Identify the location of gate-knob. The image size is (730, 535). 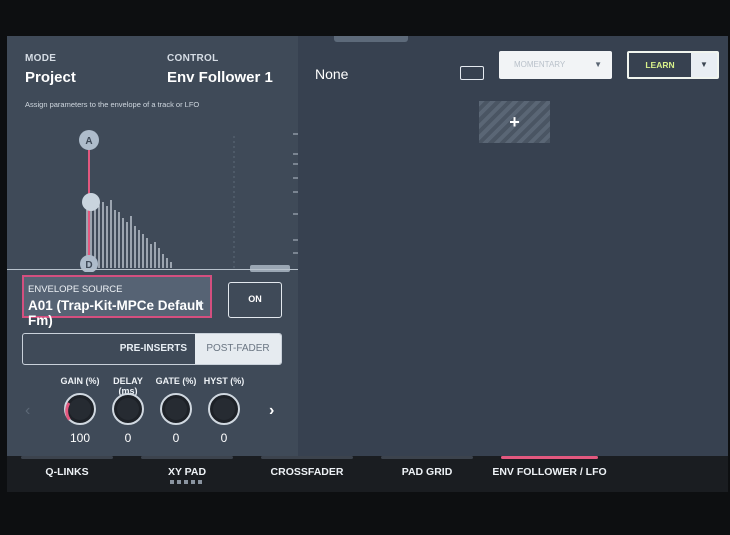
(176, 409).